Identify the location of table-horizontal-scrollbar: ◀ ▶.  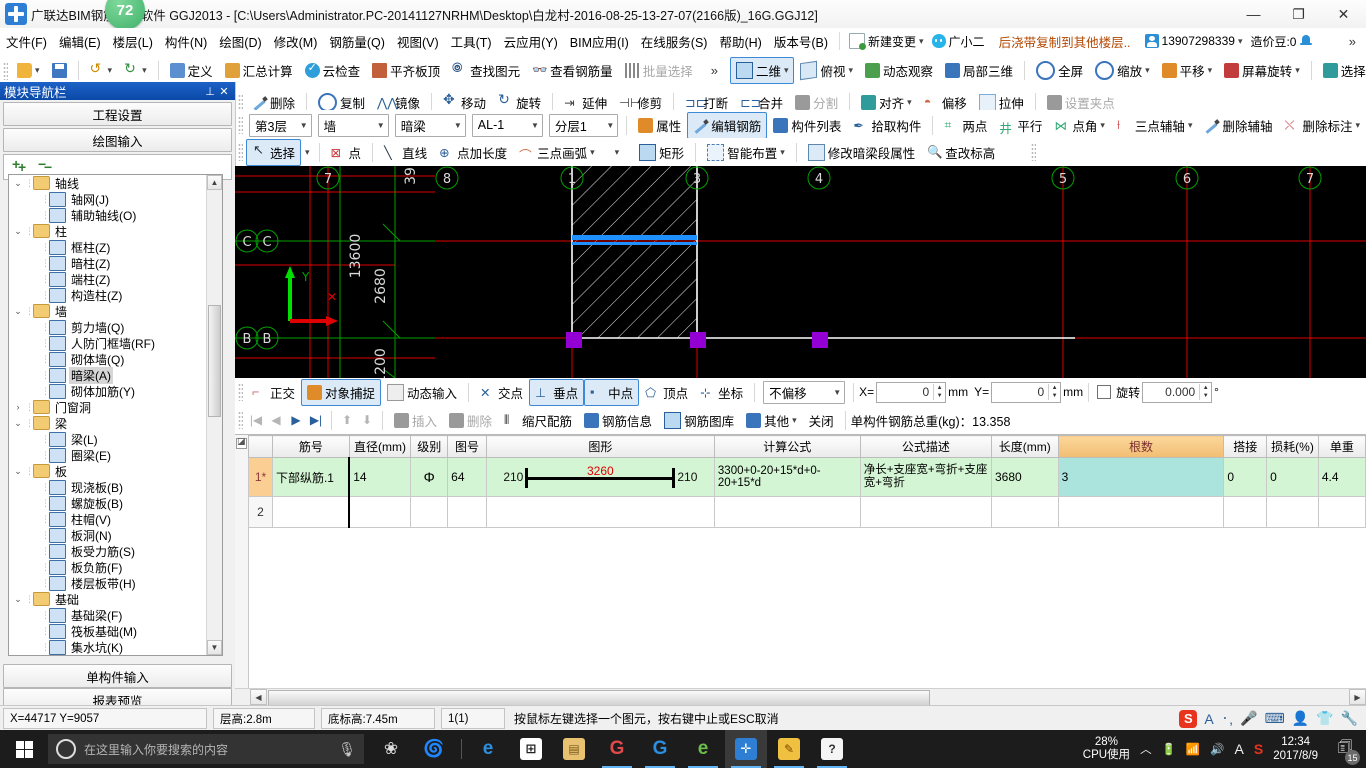
(800, 697).